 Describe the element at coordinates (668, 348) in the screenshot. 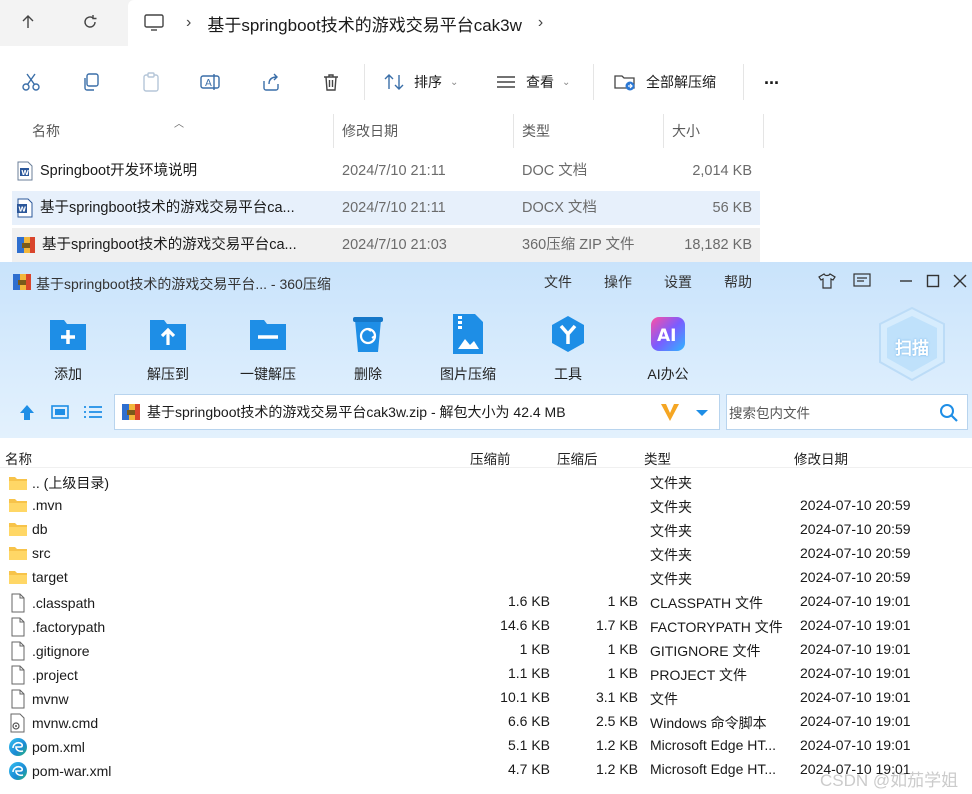

I see `ai-office-button: AI AI办公` at that location.